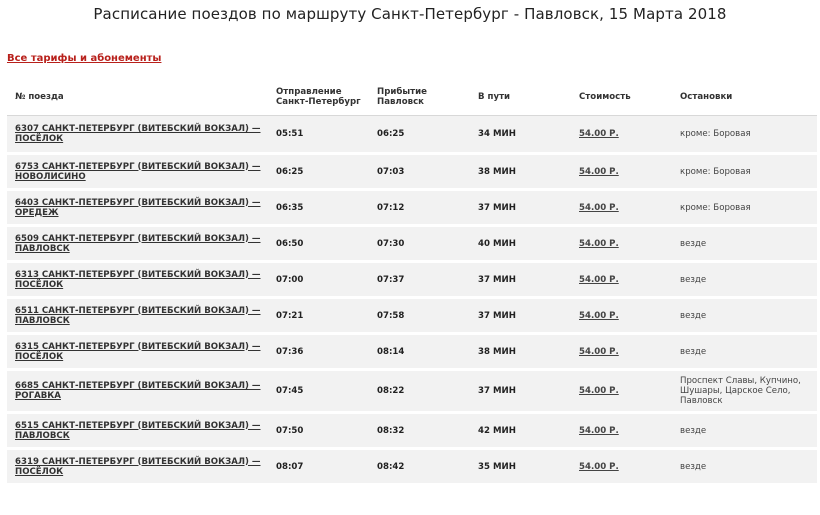  Describe the element at coordinates (520, 352) in the screenshot. I see `duration-cell: 38 МИН` at that location.